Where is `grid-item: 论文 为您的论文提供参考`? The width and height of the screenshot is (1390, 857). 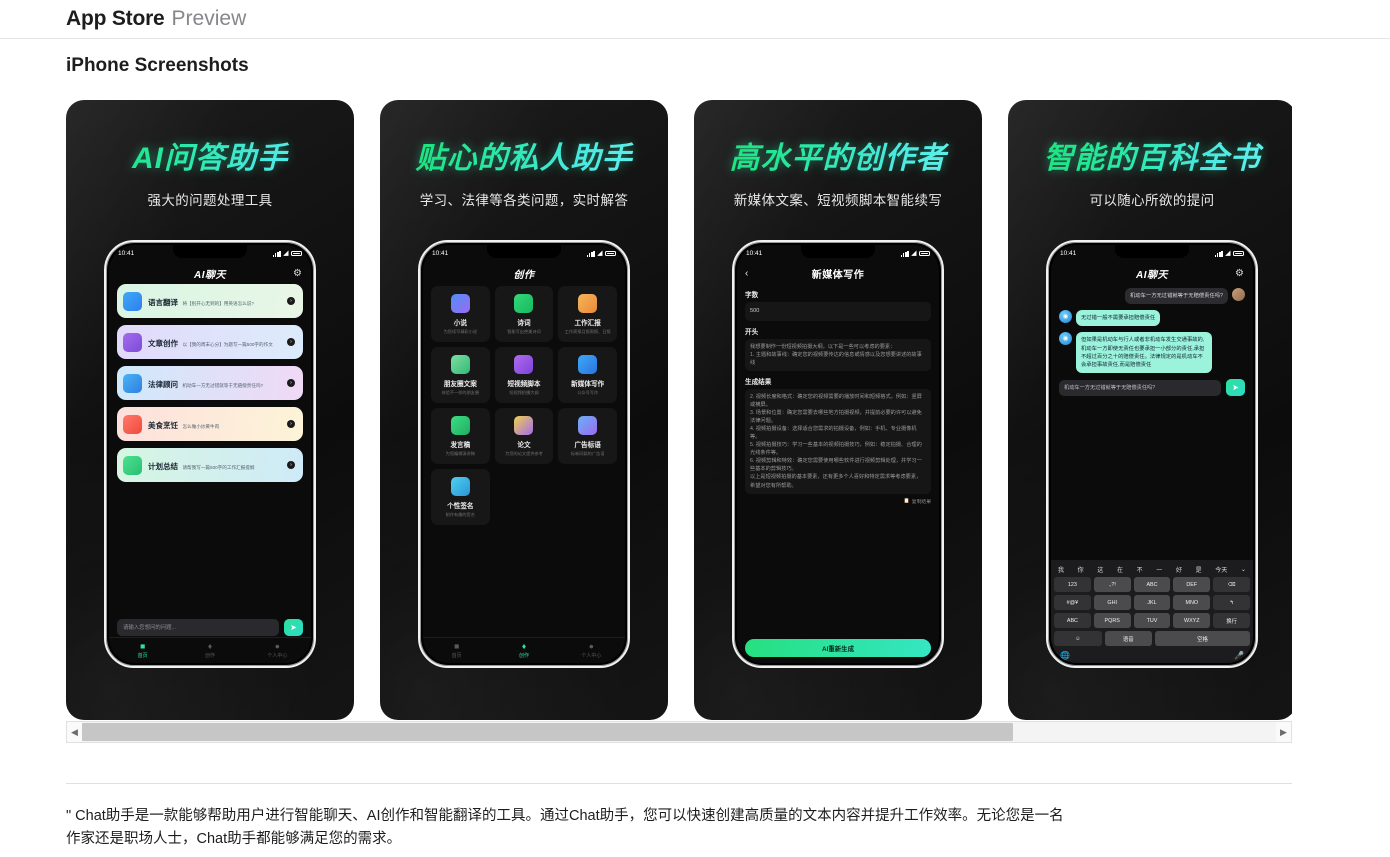 grid-item: 论文 为您的论文提供参考 is located at coordinates (524, 436).